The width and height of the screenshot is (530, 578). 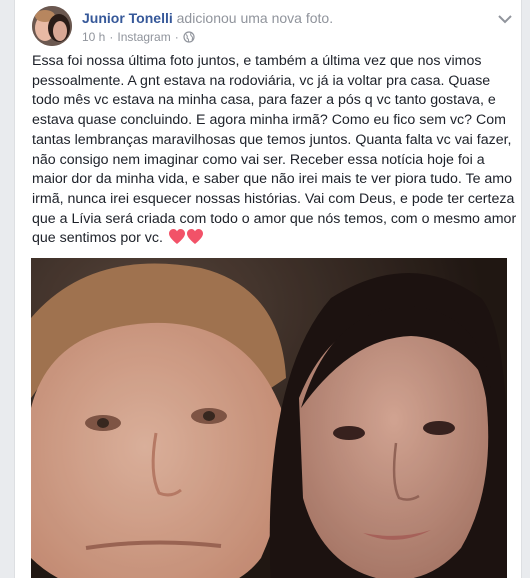 I want to click on author-line: Junior Tonelli adicionou uma nova foto., so click(x=207, y=18).